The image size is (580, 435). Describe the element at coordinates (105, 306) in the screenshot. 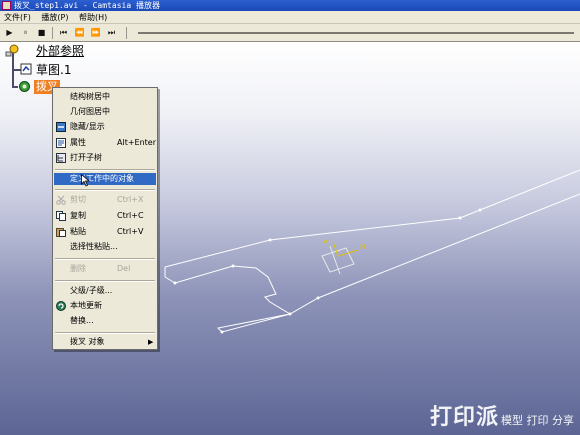

I see `menu-item-local-update: 本地更新` at that location.